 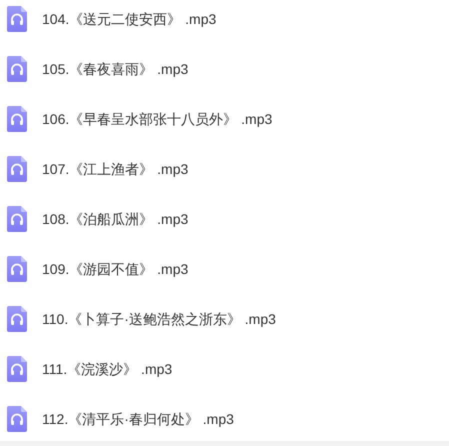 What do you see at coordinates (115, 169) in the screenshot?
I see `file-name: 107.《江上渔者》 .mp3` at bounding box center [115, 169].